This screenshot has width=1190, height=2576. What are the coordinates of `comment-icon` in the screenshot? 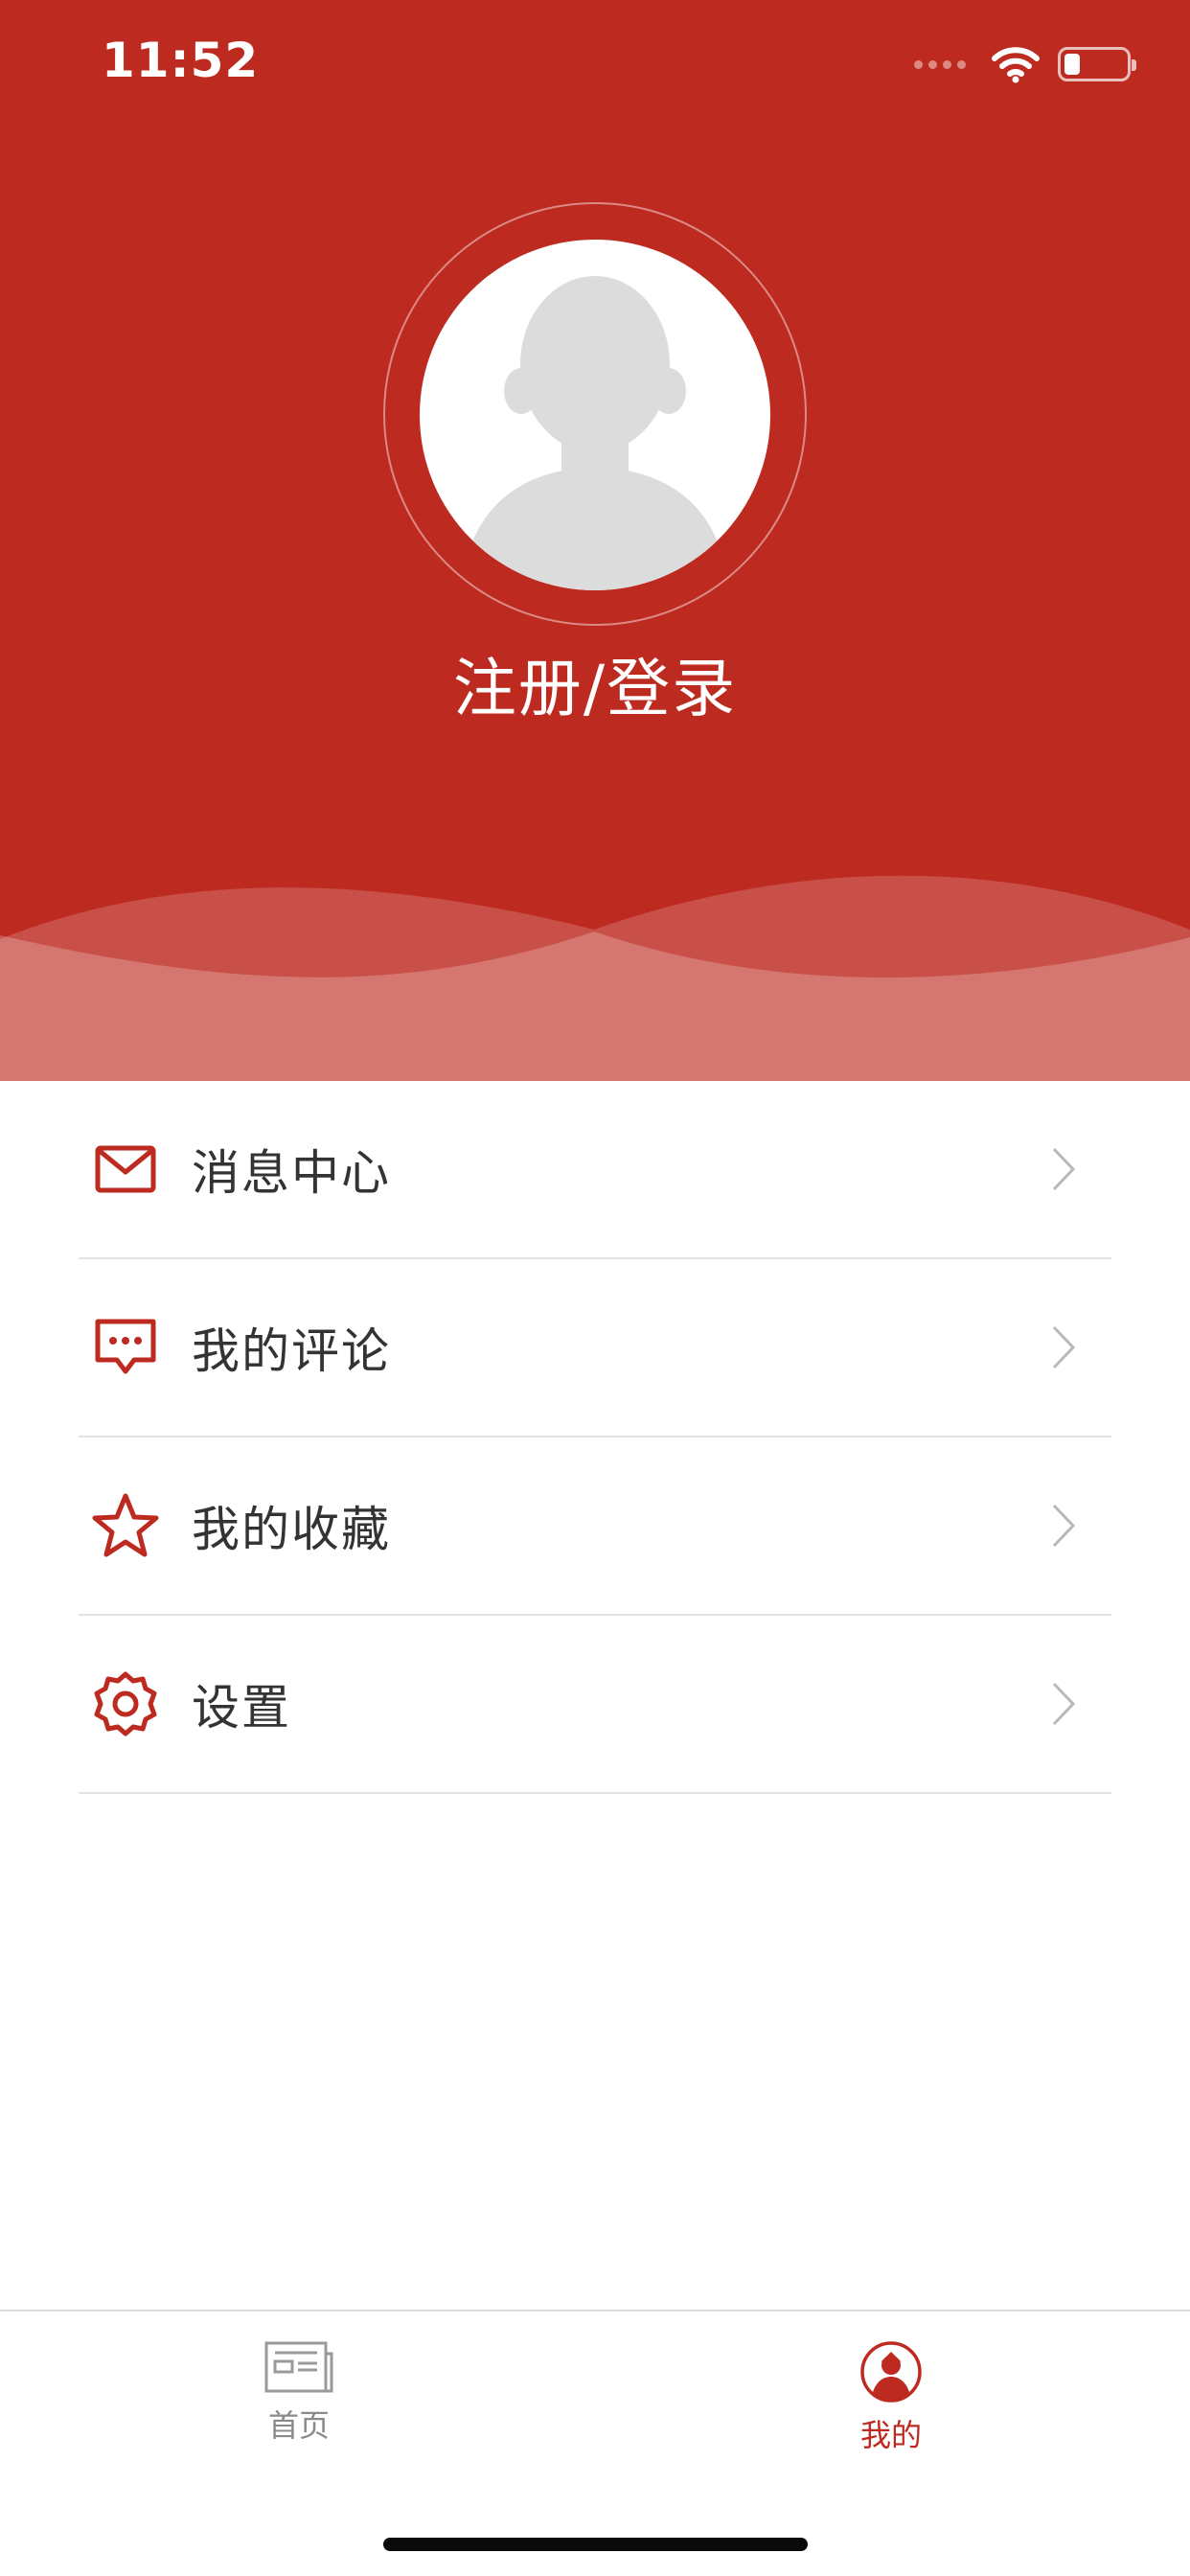 It's located at (125, 1346).